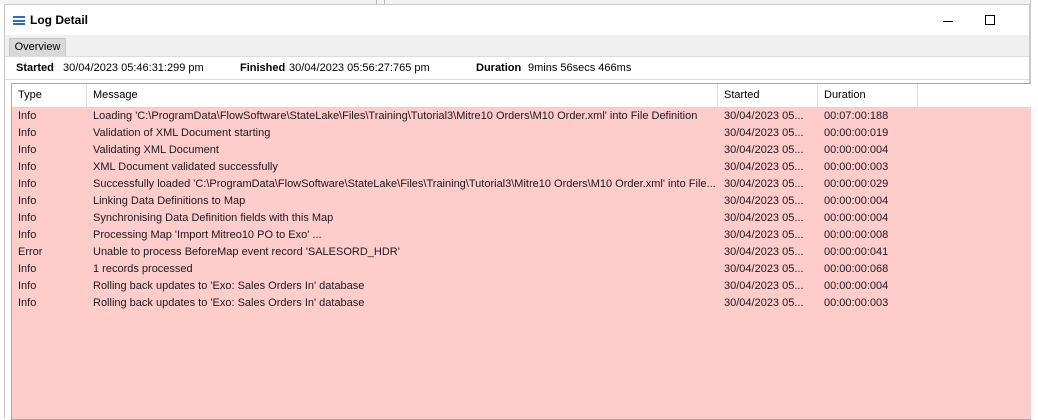  I want to click on finished-label: Finished, so click(263, 68).